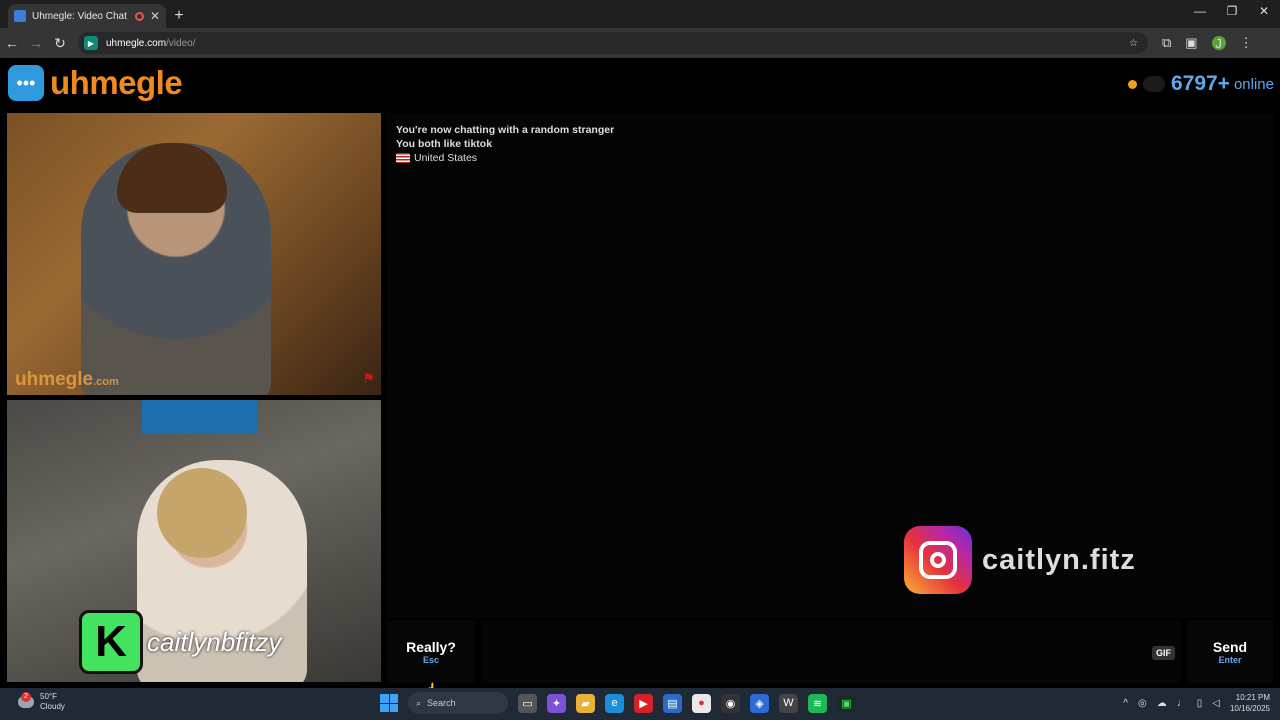 The width and height of the screenshot is (1280, 720). What do you see at coordinates (1250, 703) in the screenshot?
I see `clock: 10:21 PM 10/16/2025` at bounding box center [1250, 703].